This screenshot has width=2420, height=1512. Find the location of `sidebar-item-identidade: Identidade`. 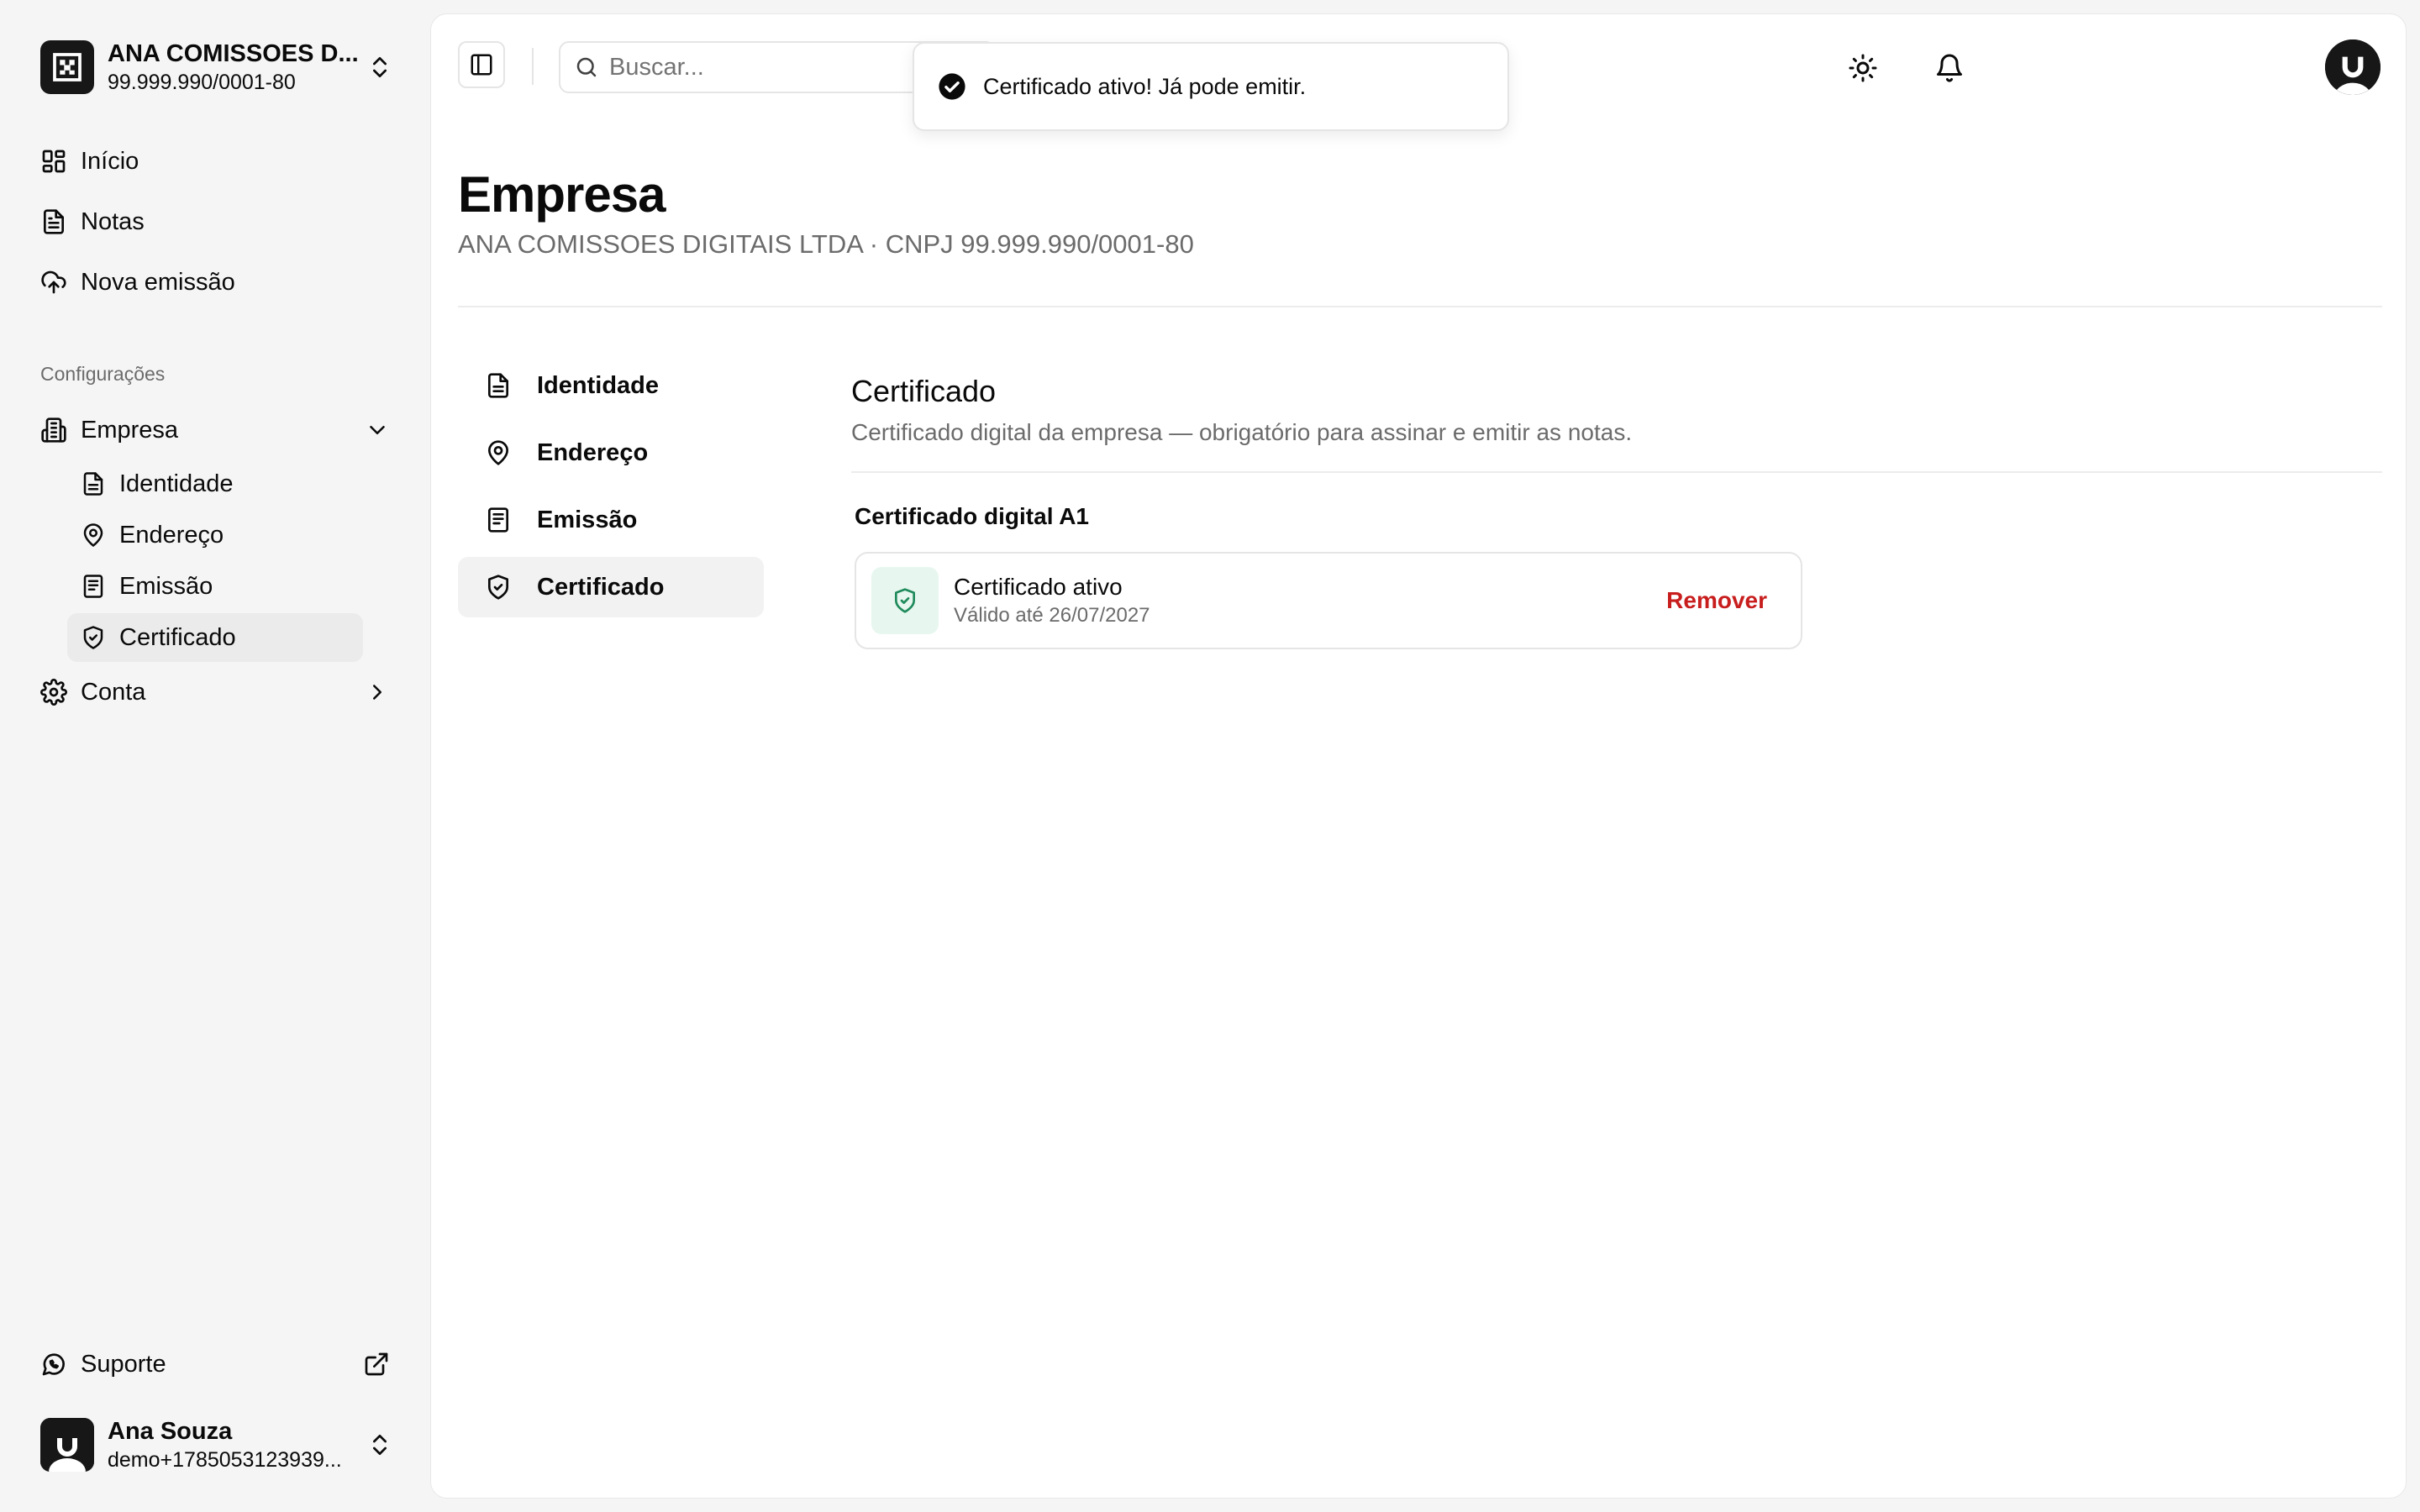

sidebar-item-identidade: Identidade is located at coordinates (215, 483).